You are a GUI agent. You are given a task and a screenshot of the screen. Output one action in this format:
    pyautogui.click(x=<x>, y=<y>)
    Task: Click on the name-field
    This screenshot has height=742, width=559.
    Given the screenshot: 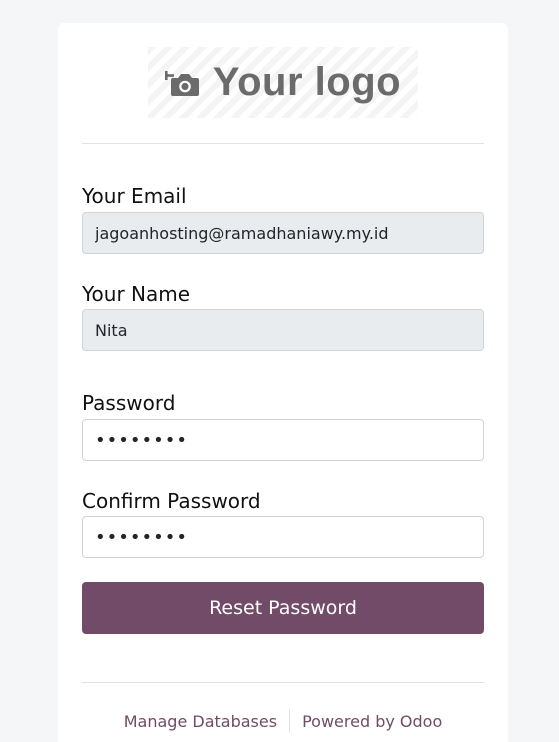 What is the action you would take?
    pyautogui.click(x=283, y=330)
    